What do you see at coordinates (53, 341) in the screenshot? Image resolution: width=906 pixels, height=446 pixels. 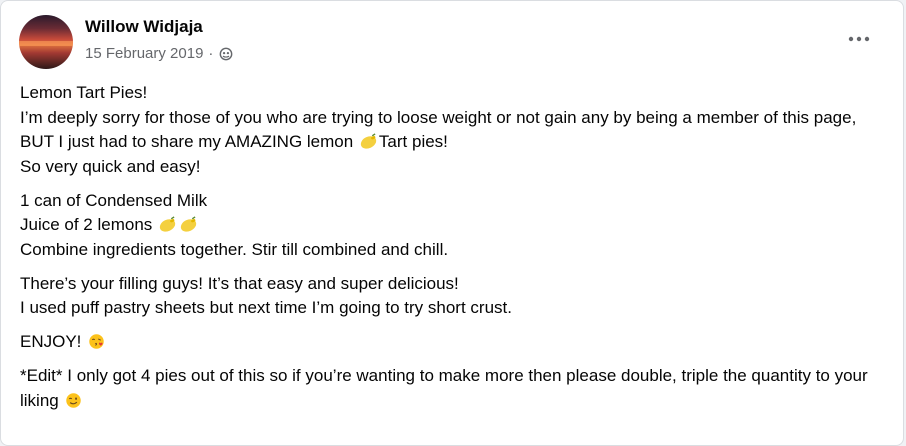 I see `text-span: ENJOY!` at bounding box center [53, 341].